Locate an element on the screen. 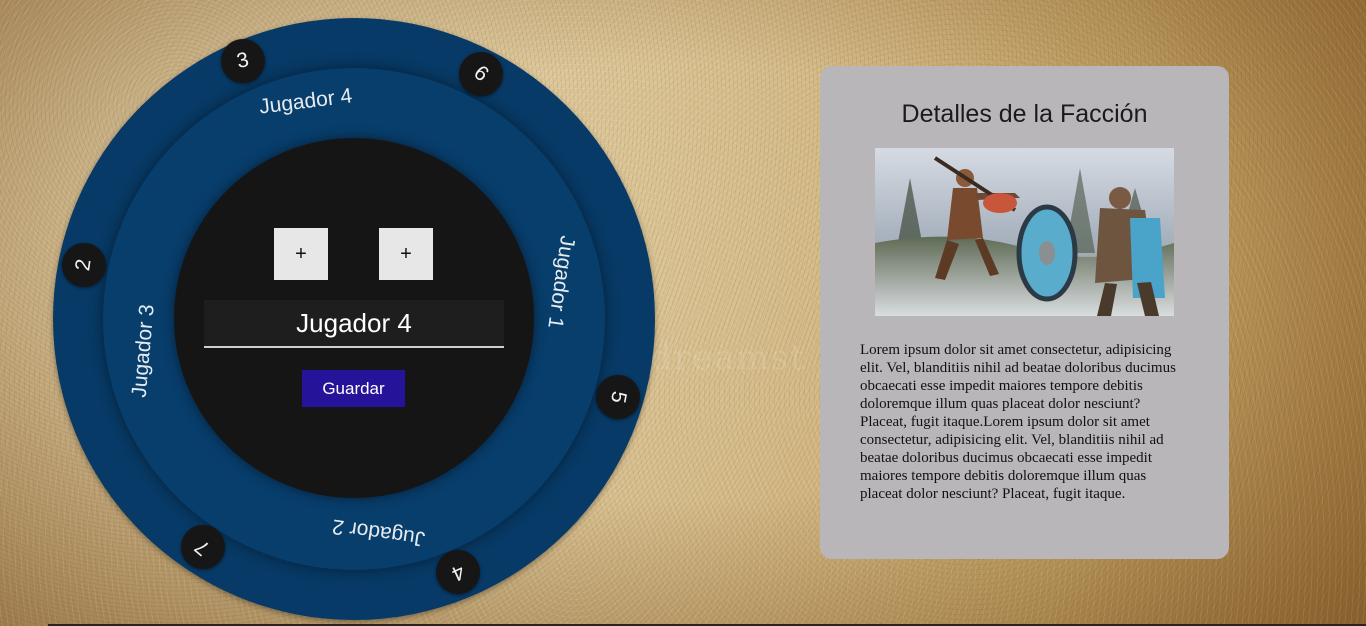 Image resolution: width=1366 pixels, height=626 pixels. add-left-button: + is located at coordinates (301, 254).